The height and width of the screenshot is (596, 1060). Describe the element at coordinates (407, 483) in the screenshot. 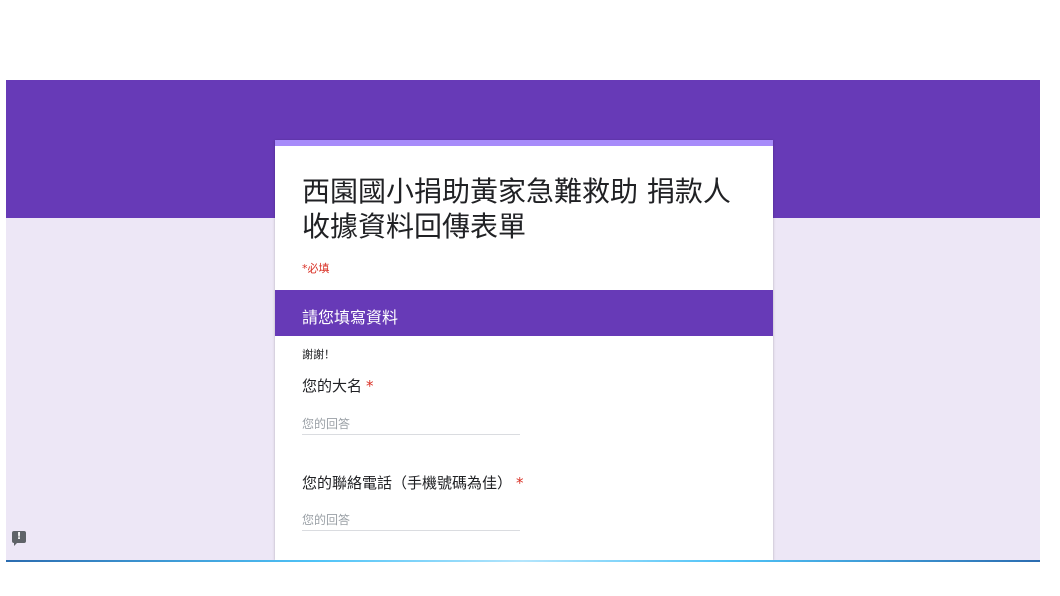

I see `question-label-text: 您的聯絡電話（手機號碼為佳）` at that location.